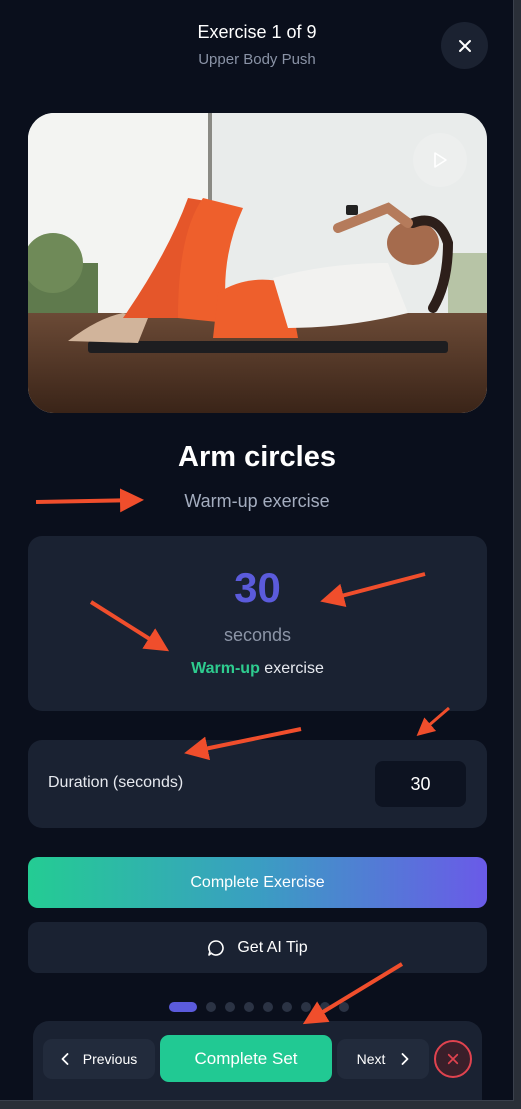  I want to click on exit-workout-button, so click(453, 1059).